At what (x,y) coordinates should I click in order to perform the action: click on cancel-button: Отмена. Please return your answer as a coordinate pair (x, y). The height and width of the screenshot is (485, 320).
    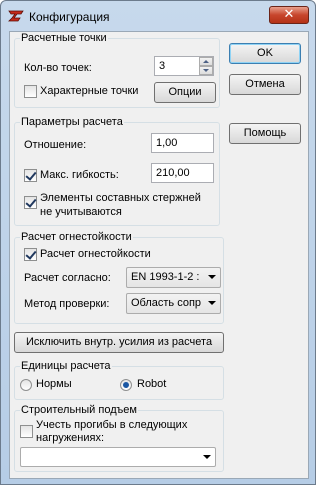
    Looking at the image, I should click on (265, 84).